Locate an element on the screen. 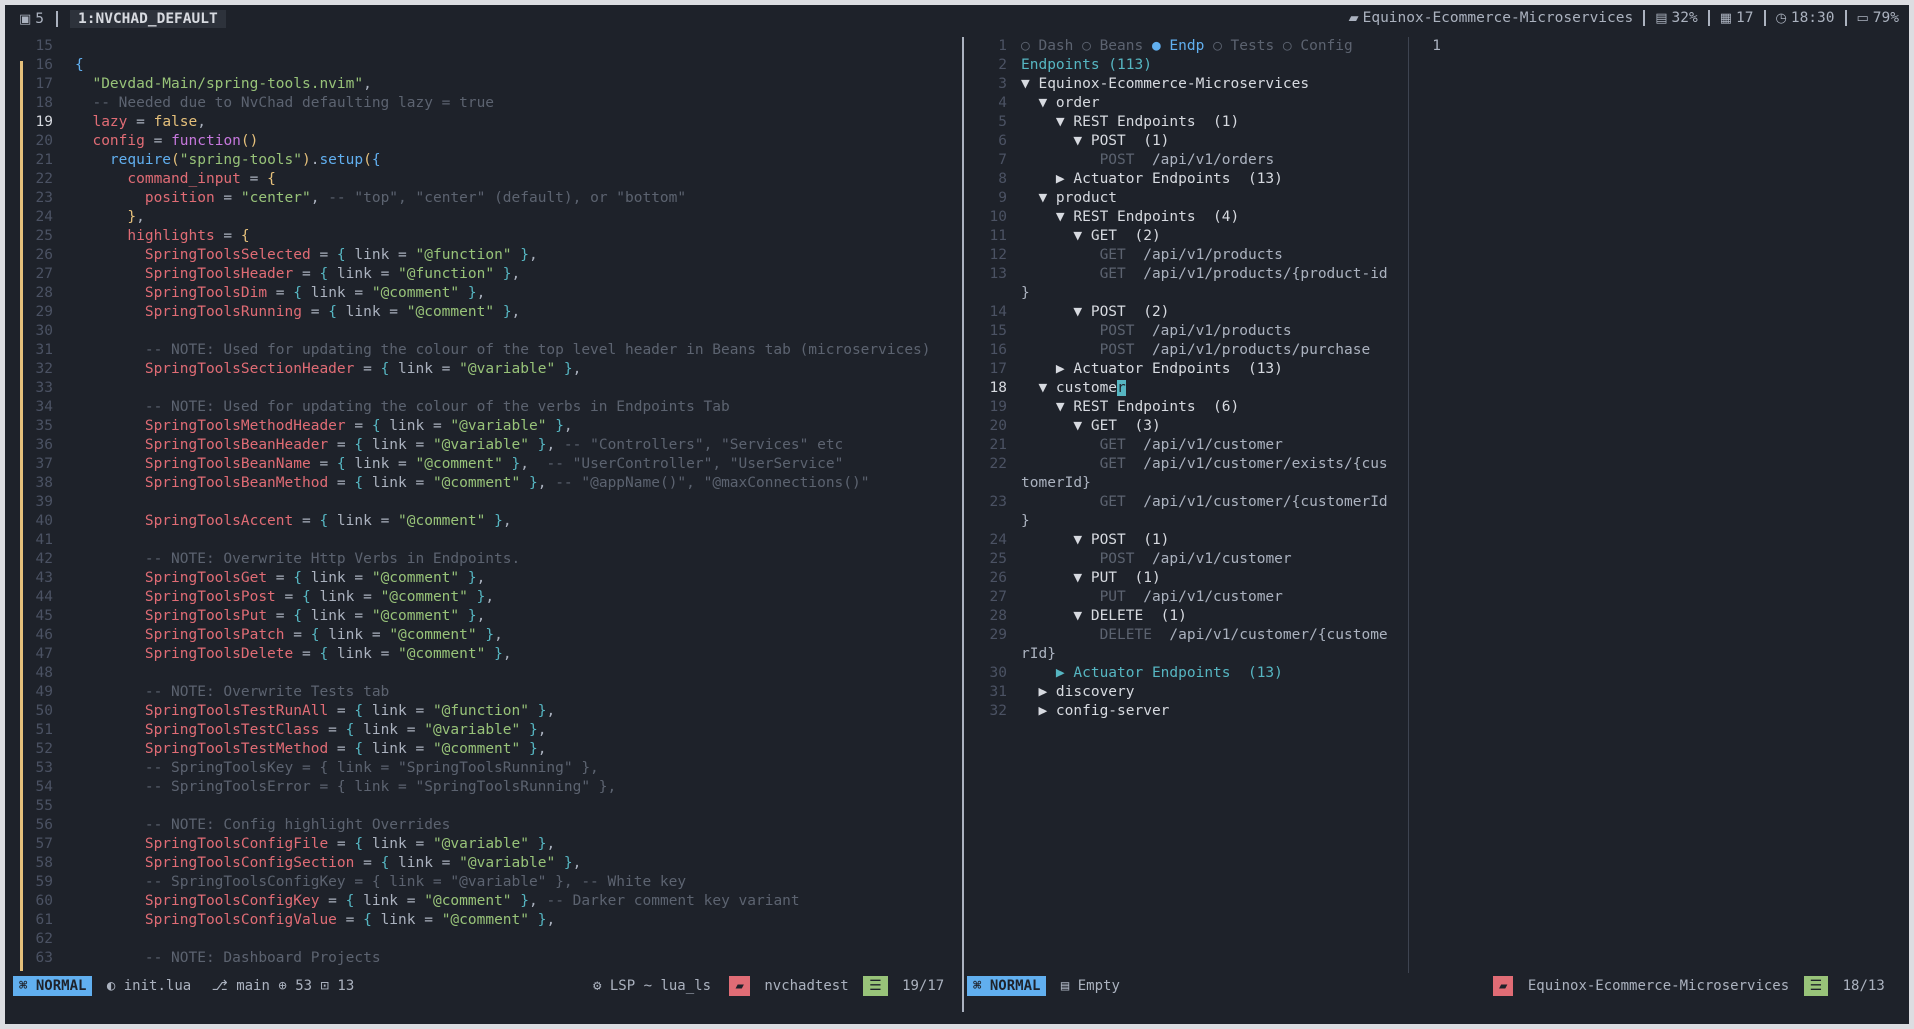 The image size is (1914, 1029). tree-line: 30 ▶ Actuator Endpoints (13) is located at coordinates (1185, 673).